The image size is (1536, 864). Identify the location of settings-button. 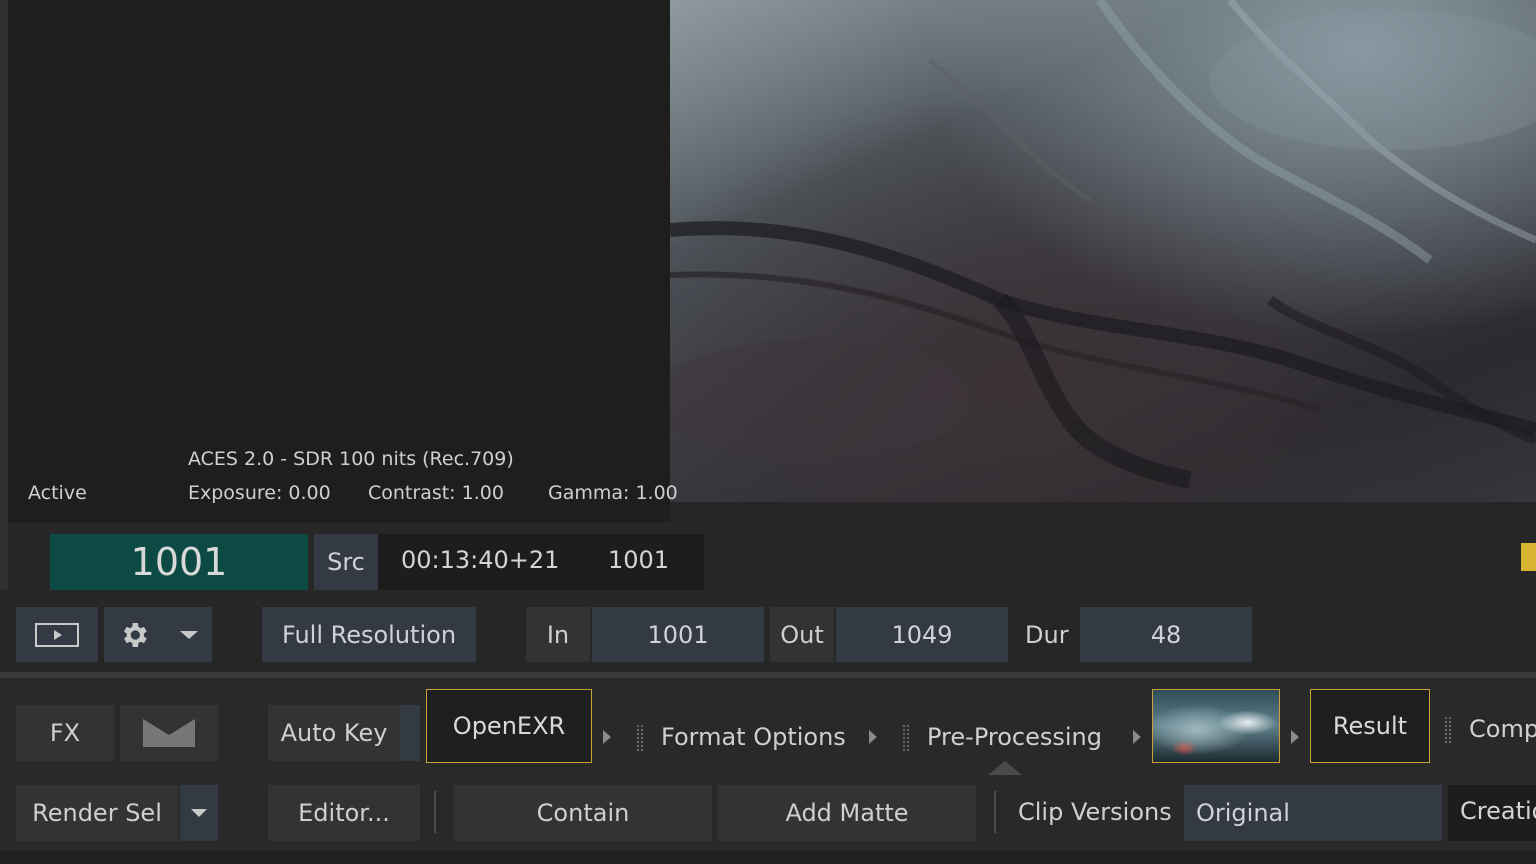
(158, 634).